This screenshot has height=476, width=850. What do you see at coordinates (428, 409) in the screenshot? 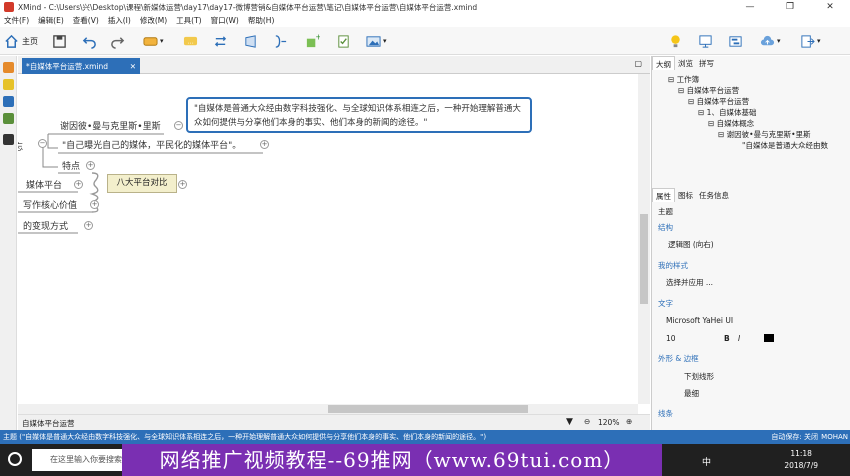
I see `horizontal-scroll-thumb` at bounding box center [428, 409].